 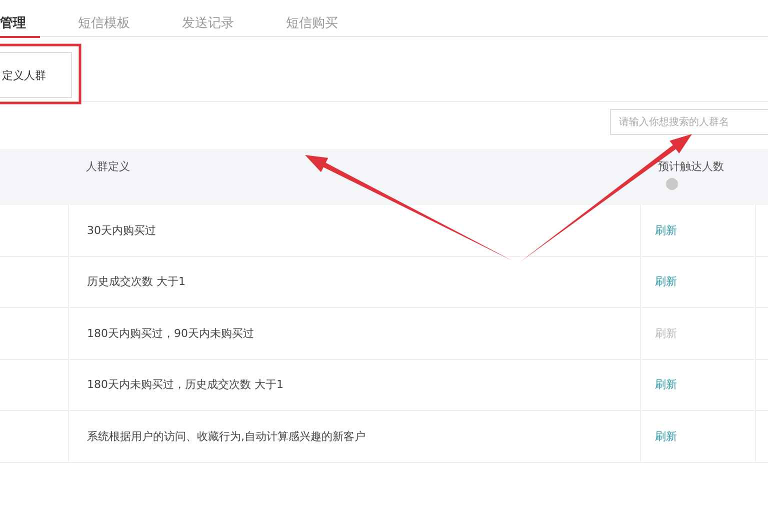 What do you see at coordinates (354, 385) in the screenshot?
I see `table-cell: 180天内未购买过，历史成交次数 大于1` at bounding box center [354, 385].